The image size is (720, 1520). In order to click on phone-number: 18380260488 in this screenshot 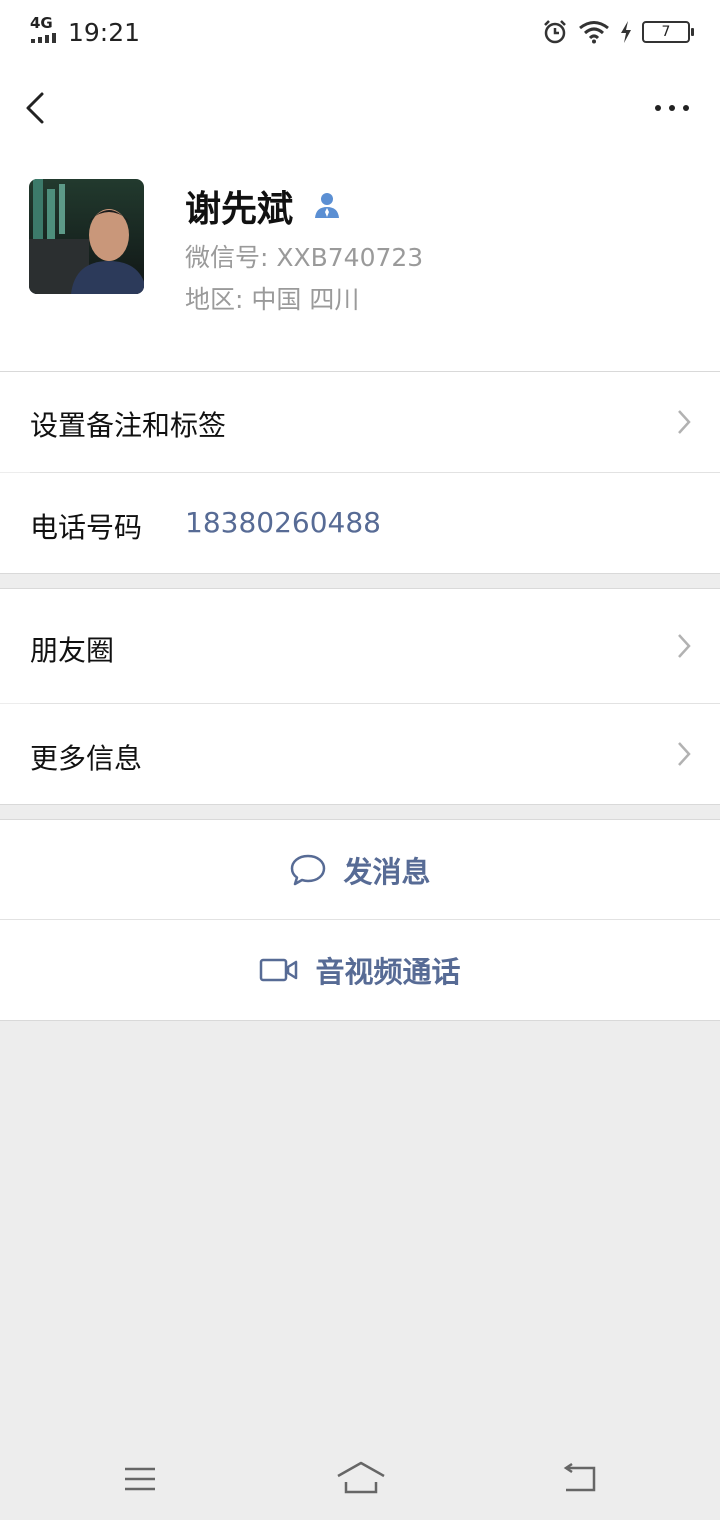, I will do `click(283, 522)`.